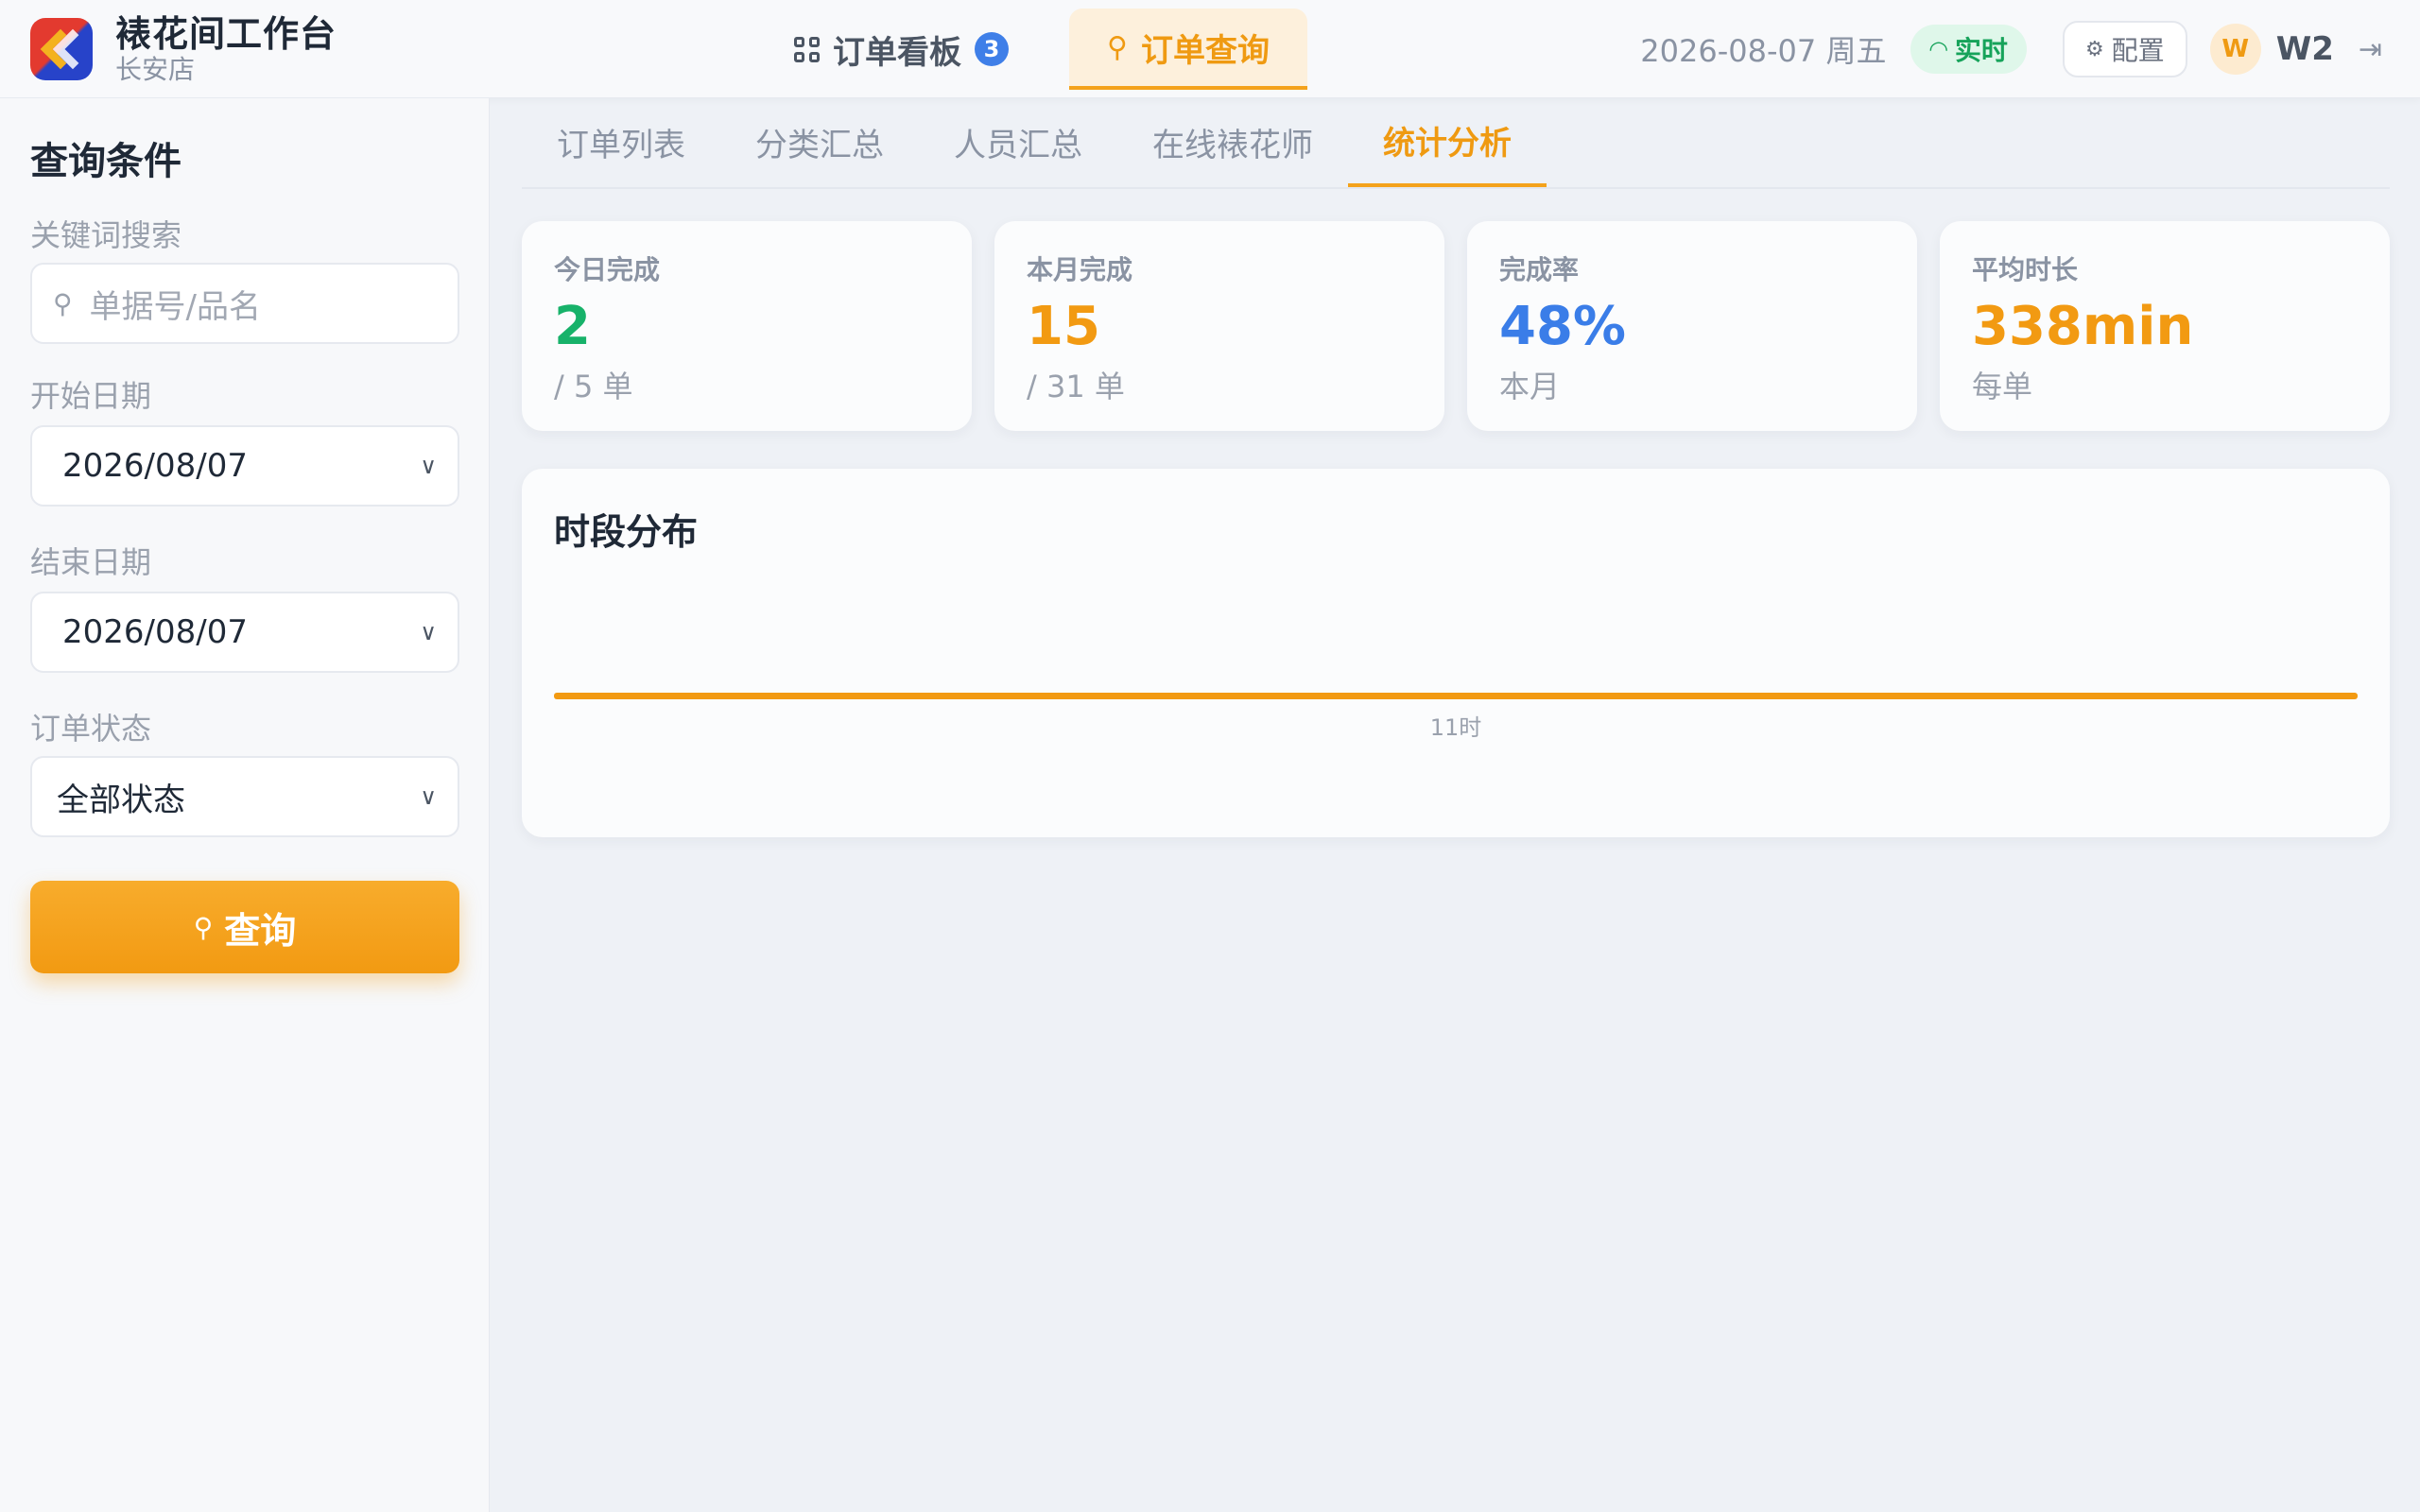  What do you see at coordinates (2094, 49) in the screenshot?
I see `gear-icon: ⚙` at bounding box center [2094, 49].